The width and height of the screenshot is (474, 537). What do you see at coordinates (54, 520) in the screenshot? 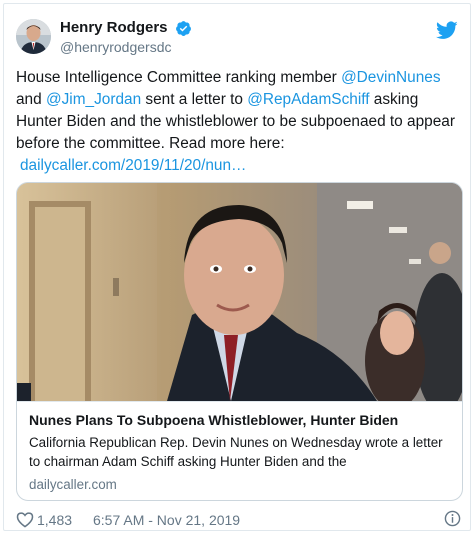
I see `like-count: 1,483` at bounding box center [54, 520].